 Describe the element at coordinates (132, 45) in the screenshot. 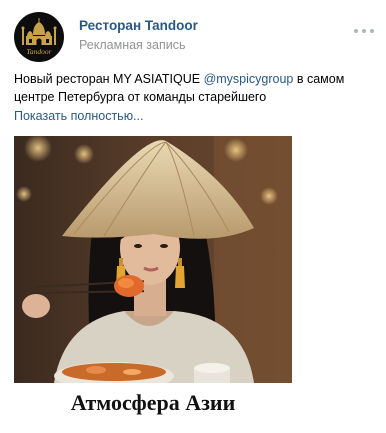

I see `ad-label: Рекламная запись` at that location.